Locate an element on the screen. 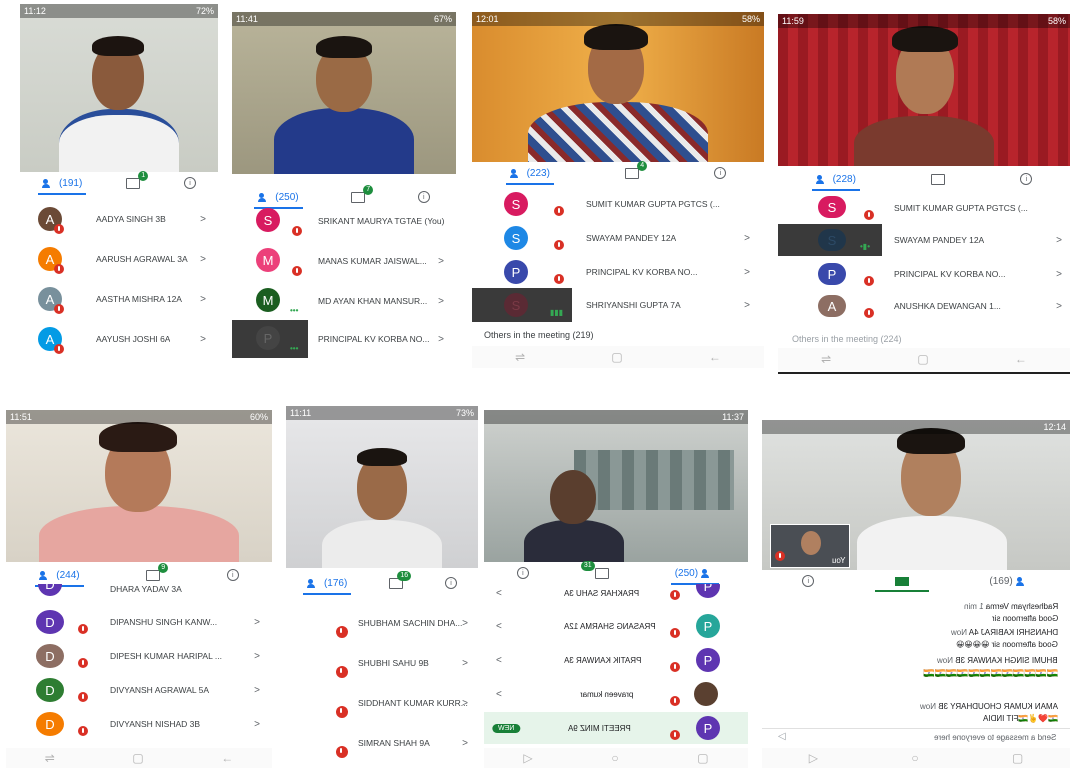 The width and height of the screenshot is (1070, 768). send-icon: ◁ is located at coordinates (782, 736).